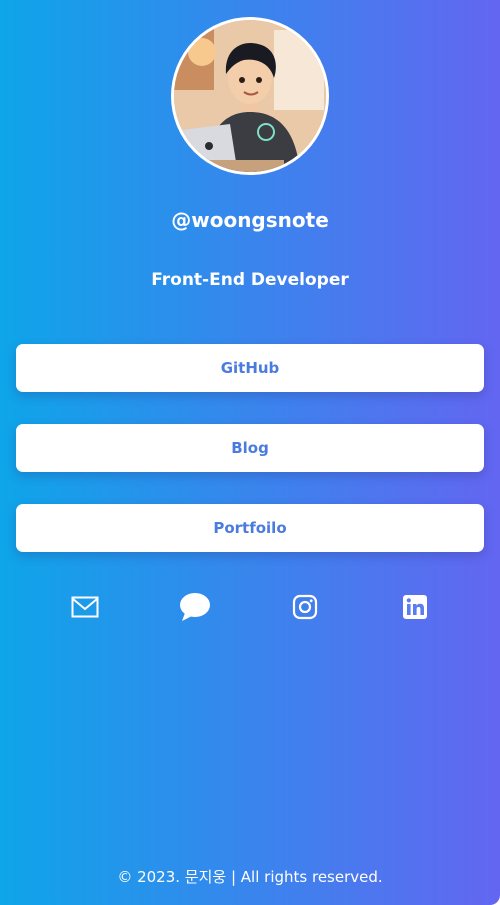 The height and width of the screenshot is (905, 500). Describe the element at coordinates (250, 368) in the screenshot. I see `github-link-button: GitHub` at that location.